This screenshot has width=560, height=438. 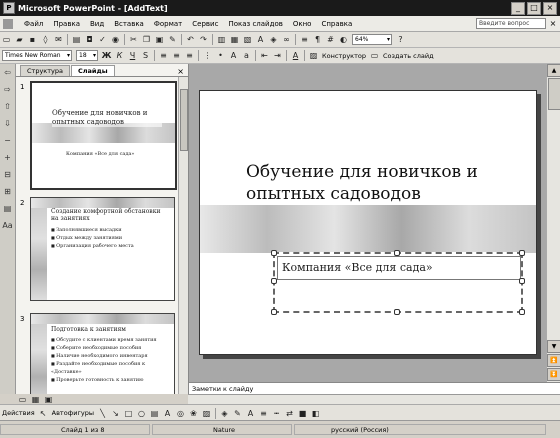 I want to click on rectangle-icon: □, so click(x=128, y=413).